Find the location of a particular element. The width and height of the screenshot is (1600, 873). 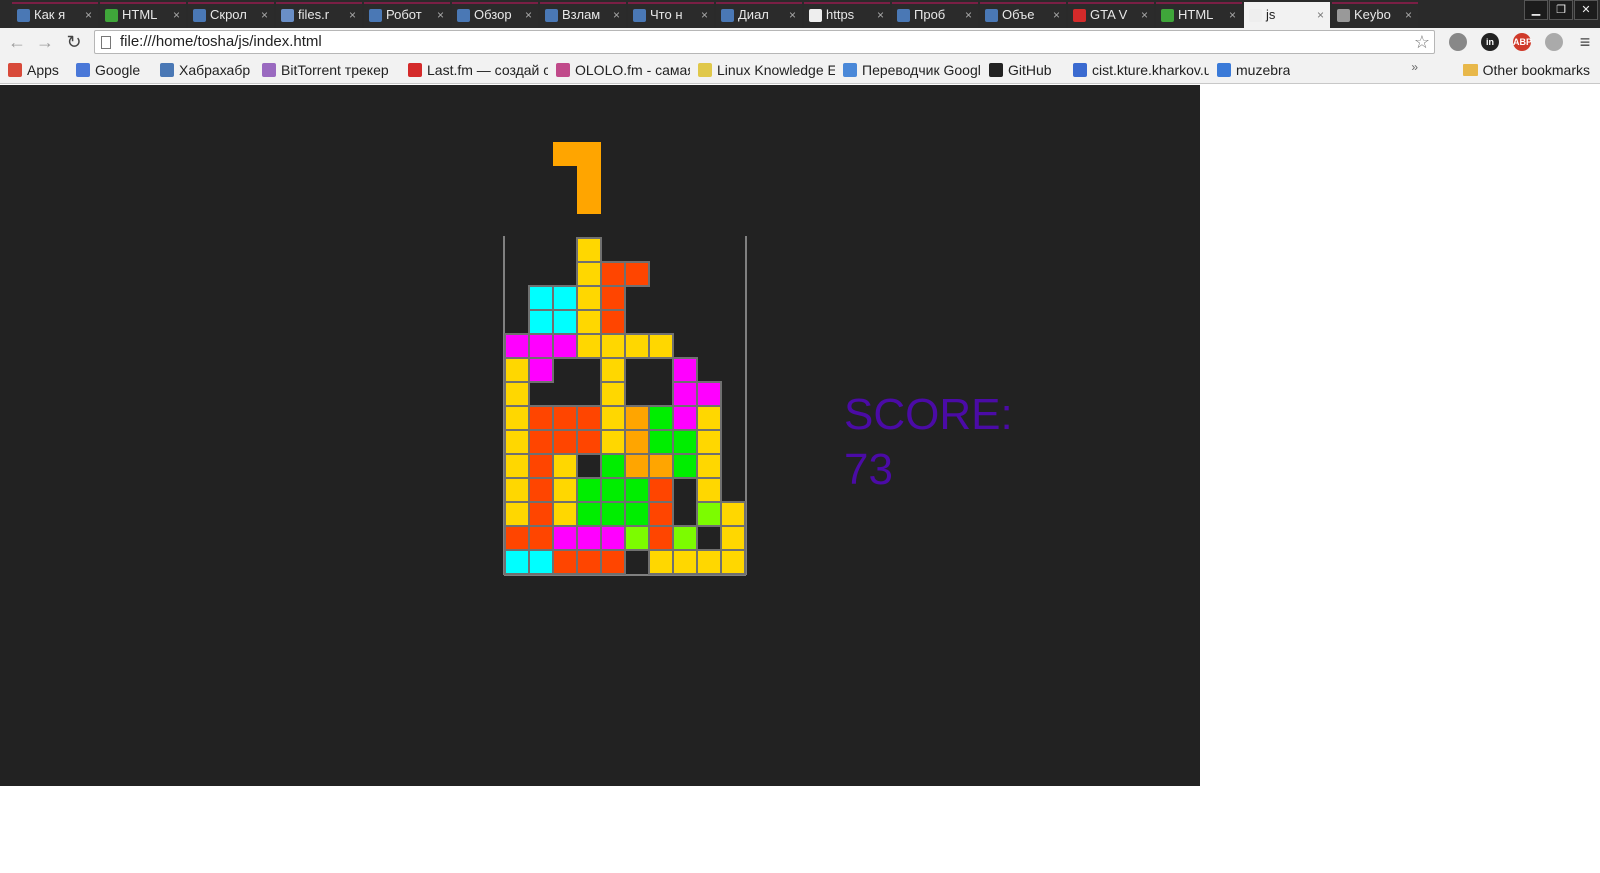

bookmark-label: BitTorrent трекер is located at coordinates (335, 70).